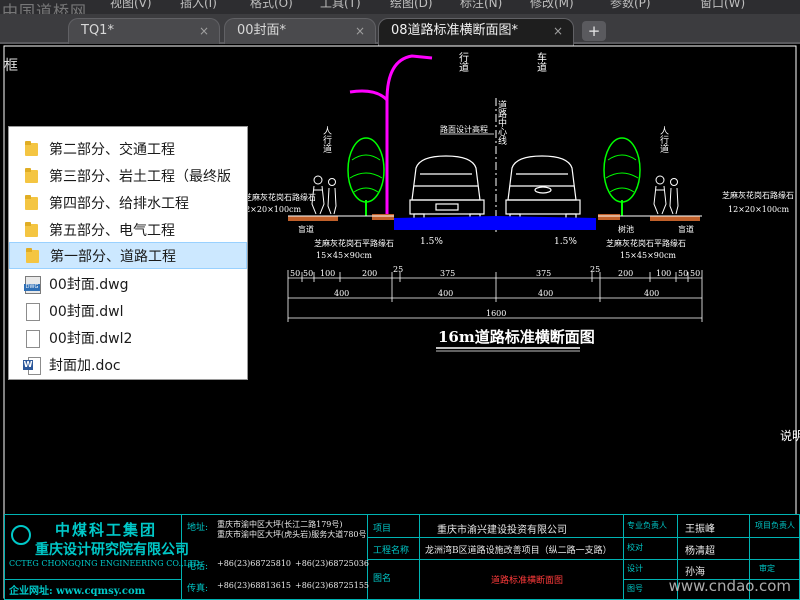 The image size is (800, 600). Describe the element at coordinates (543, 273) in the screenshot. I see `svg-text: 375` at that location.